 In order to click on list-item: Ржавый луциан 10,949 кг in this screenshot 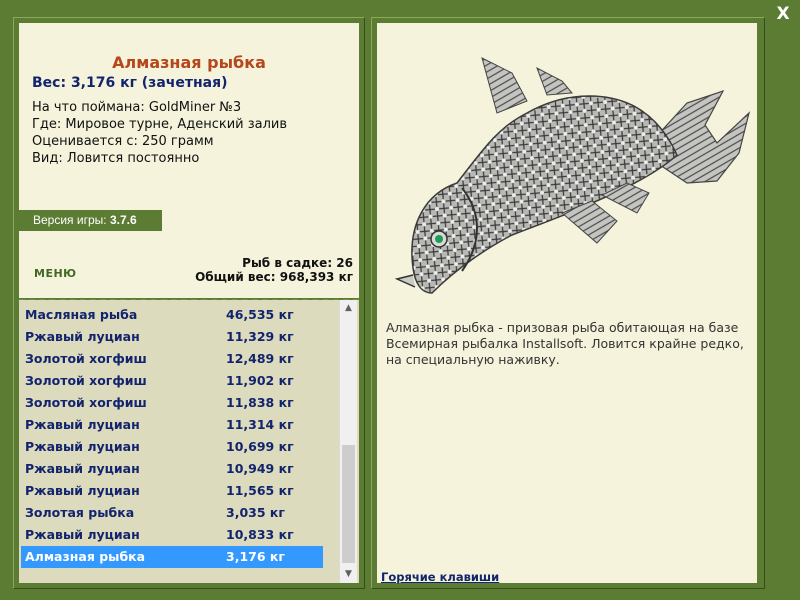, I will do `click(172, 469)`.